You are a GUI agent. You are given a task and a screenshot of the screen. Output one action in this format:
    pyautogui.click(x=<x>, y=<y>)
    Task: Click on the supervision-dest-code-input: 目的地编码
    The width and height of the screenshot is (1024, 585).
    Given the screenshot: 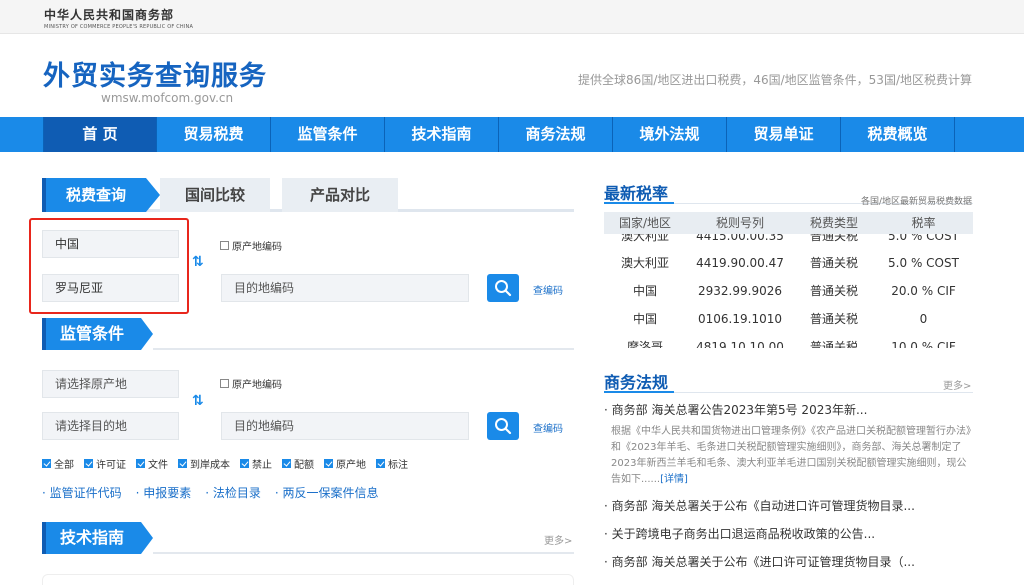 What is the action you would take?
    pyautogui.click(x=345, y=426)
    